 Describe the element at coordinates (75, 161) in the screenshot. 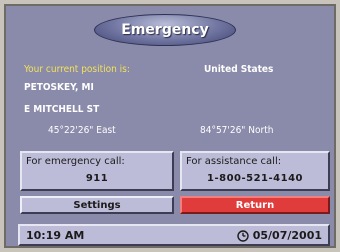

I see `emergency-call-label: For emergency call:` at that location.